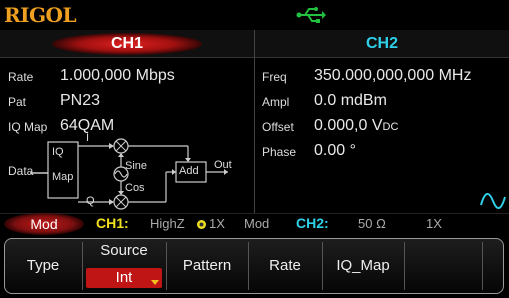 This screenshot has height=298, width=509. What do you see at coordinates (90, 201) in the screenshot?
I see `diagram-q-label: Q` at bounding box center [90, 201].